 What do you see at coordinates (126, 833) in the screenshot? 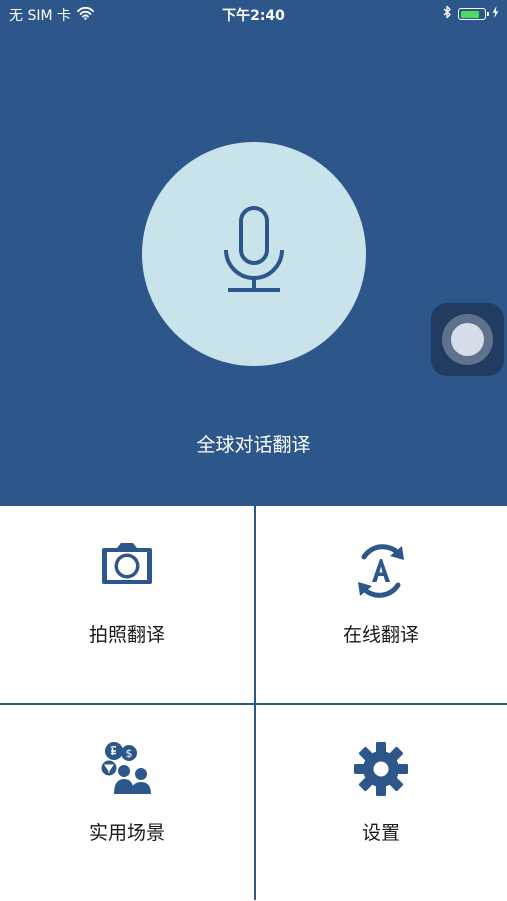
I see `tile-label: 实用场景` at bounding box center [126, 833].